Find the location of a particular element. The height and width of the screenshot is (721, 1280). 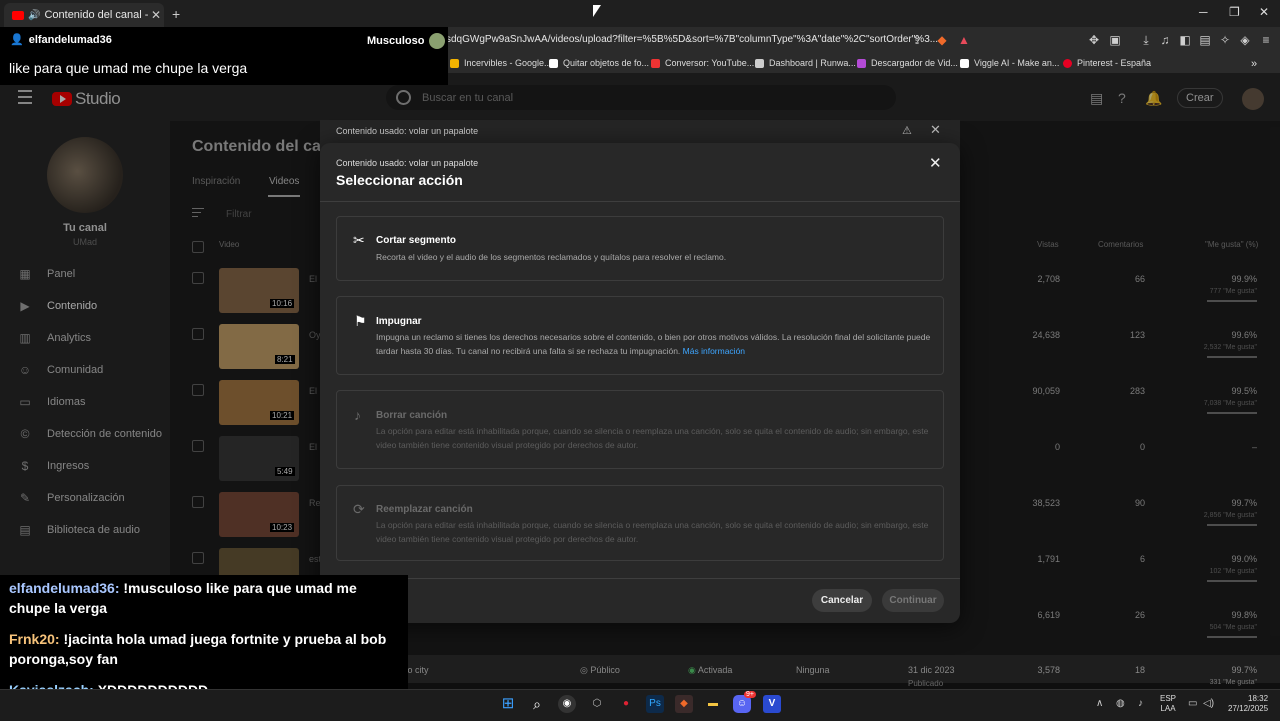

youtube-favicon-icon is located at coordinates (18, 15).